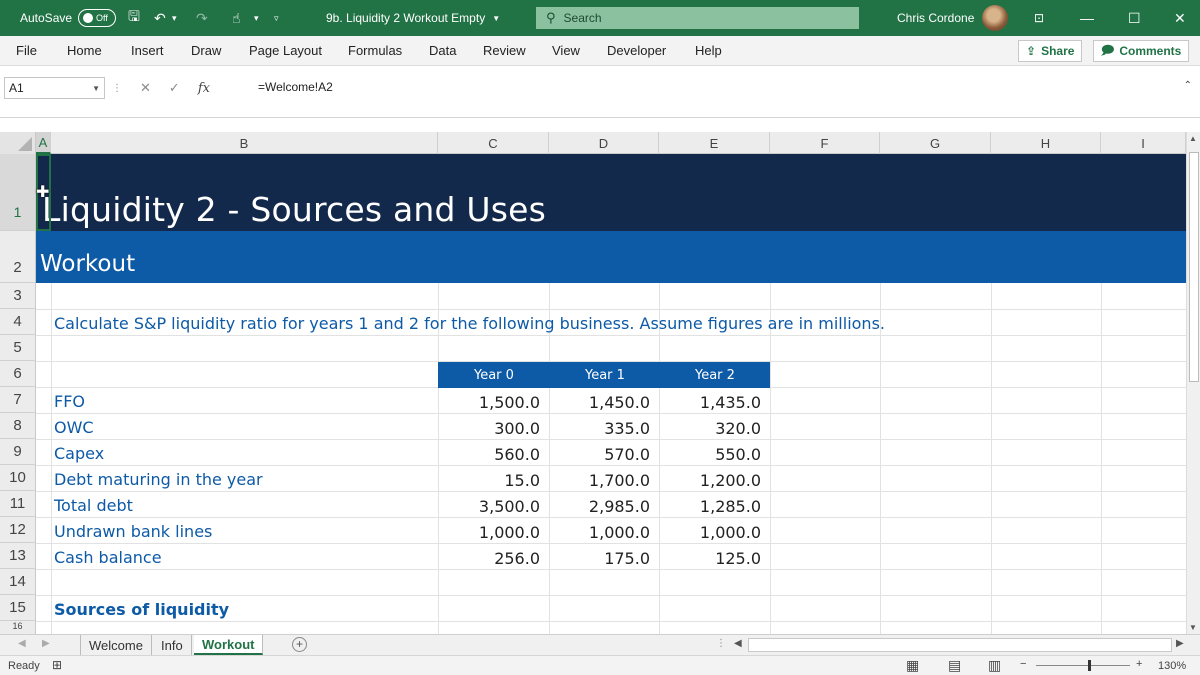 The height and width of the screenshot is (675, 1200). Describe the element at coordinates (1083, 665) in the screenshot. I see `zoom-slider` at that location.